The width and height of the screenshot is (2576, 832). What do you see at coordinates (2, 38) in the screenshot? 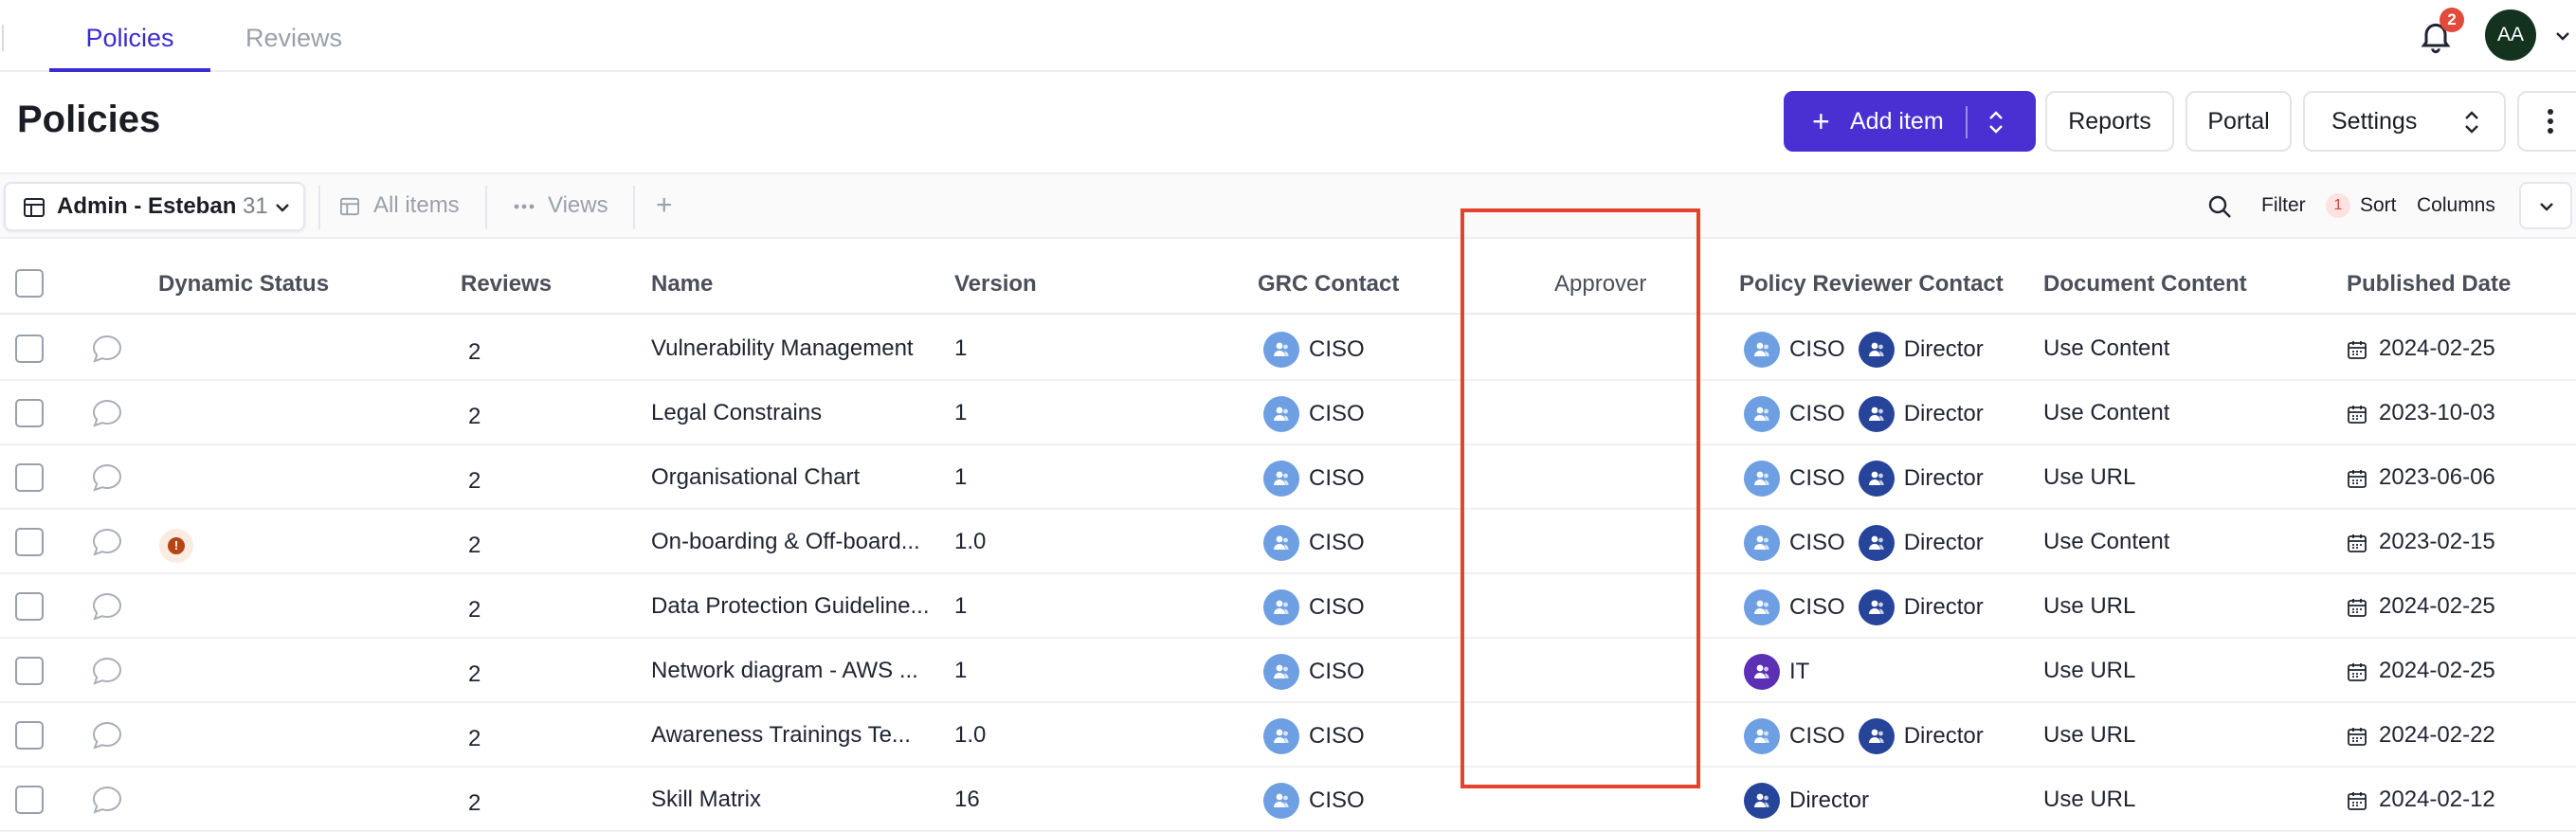
I see `collapsed-sidebar-edge` at bounding box center [2, 38].